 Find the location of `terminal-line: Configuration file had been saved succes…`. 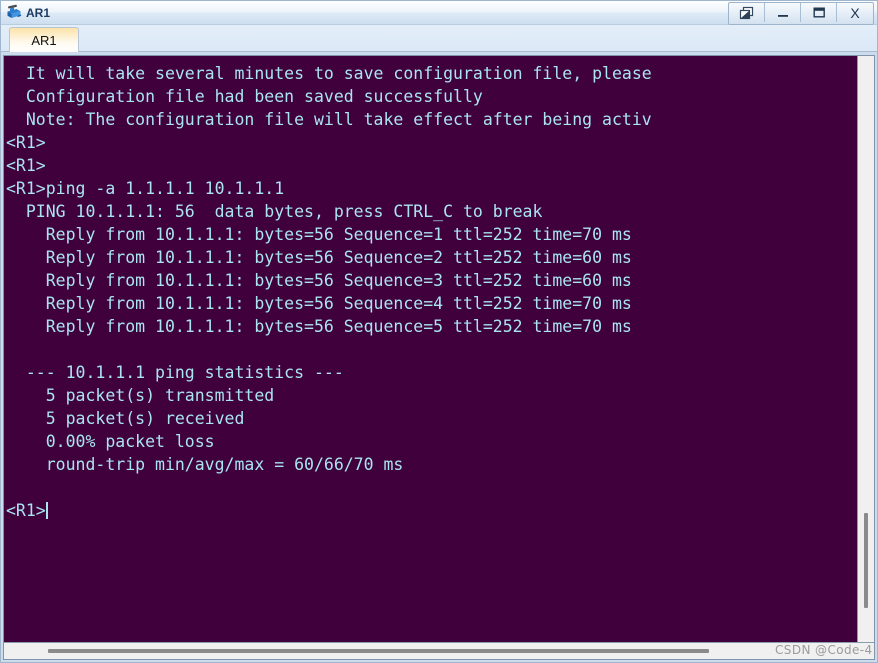

terminal-line: Configuration file had been saved succes… is located at coordinates (244, 96).